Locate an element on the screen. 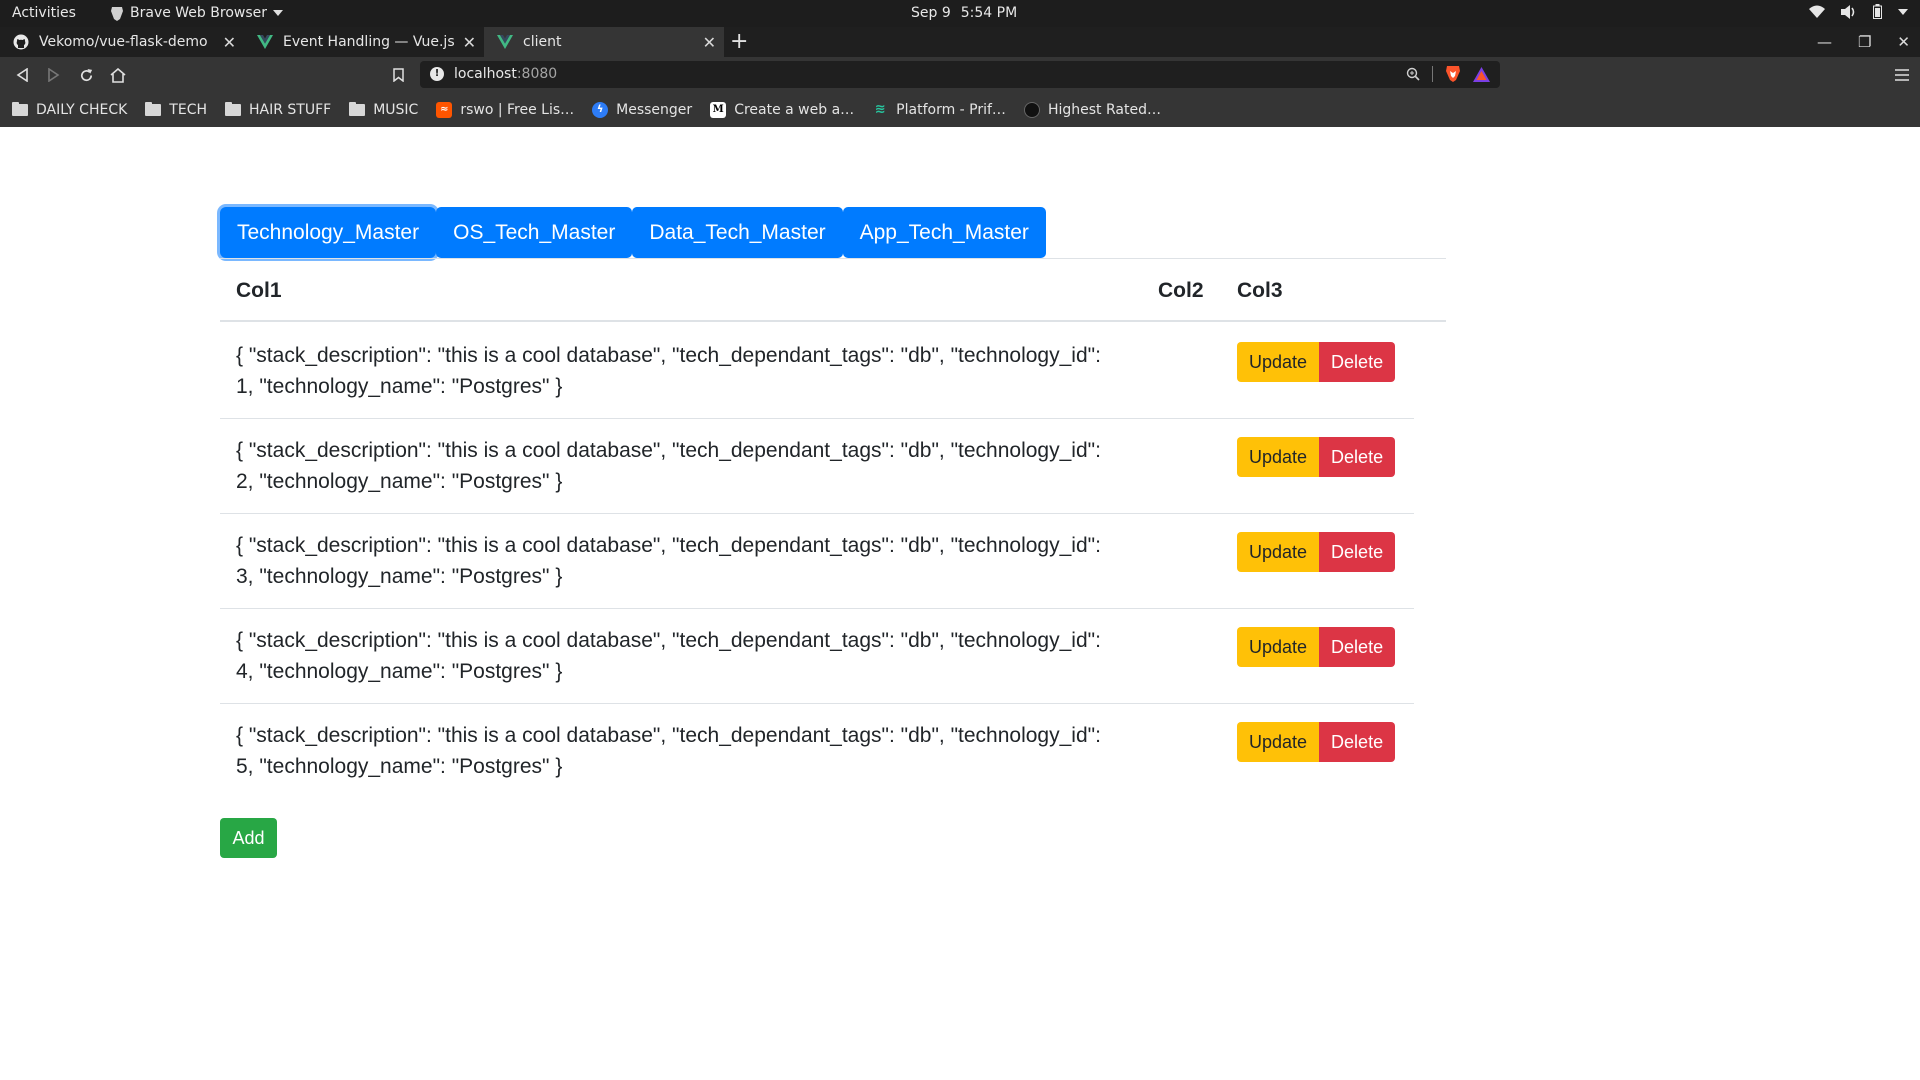  caret-down-icon is located at coordinates (278, 13).